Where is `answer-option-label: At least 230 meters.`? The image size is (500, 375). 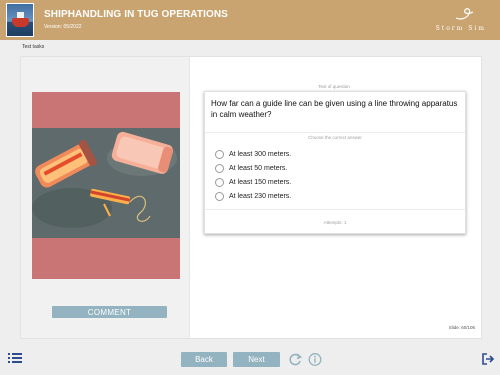
answer-option-label: At least 230 meters. is located at coordinates (260, 196).